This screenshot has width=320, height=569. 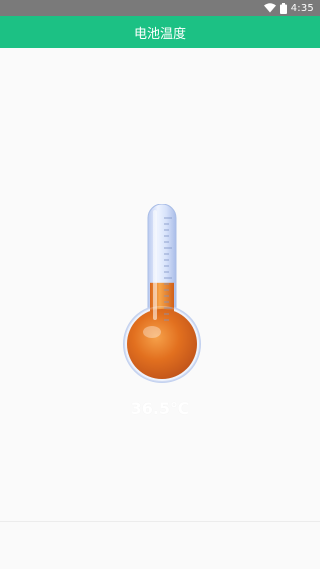 I want to click on bottom-bar, so click(x=160, y=545).